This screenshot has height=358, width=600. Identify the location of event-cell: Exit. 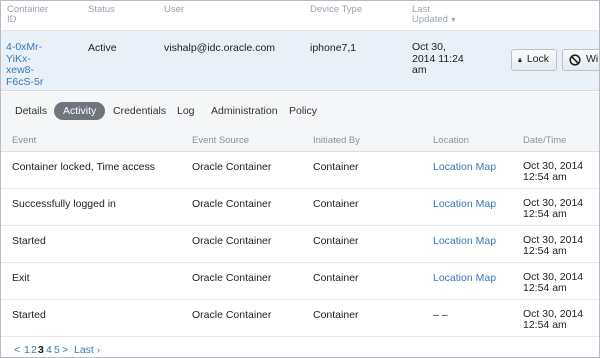
(21, 278).